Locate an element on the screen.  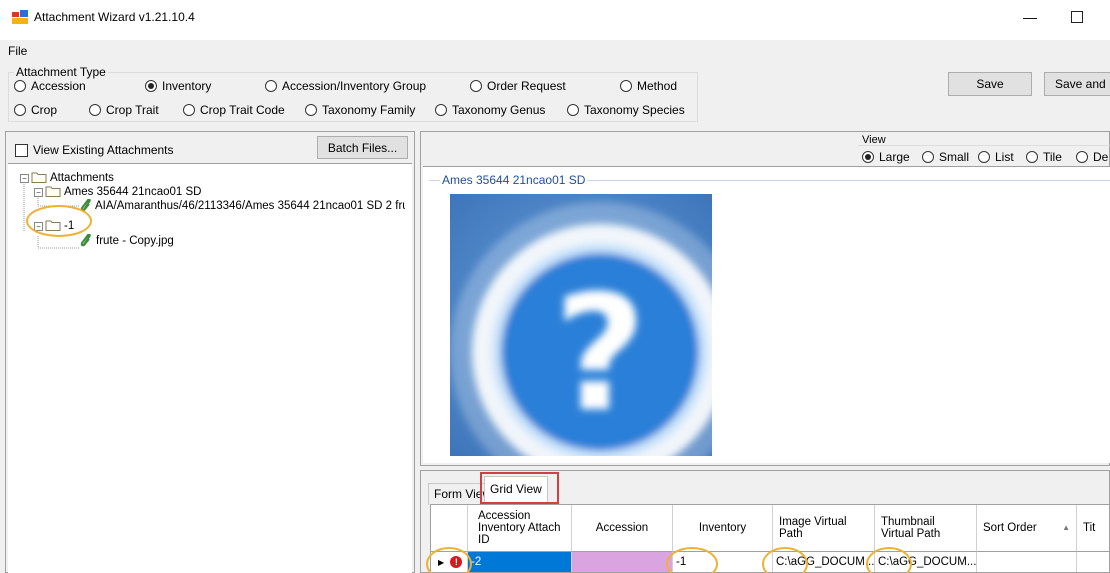
view-radio-list: List is located at coordinates (996, 157).